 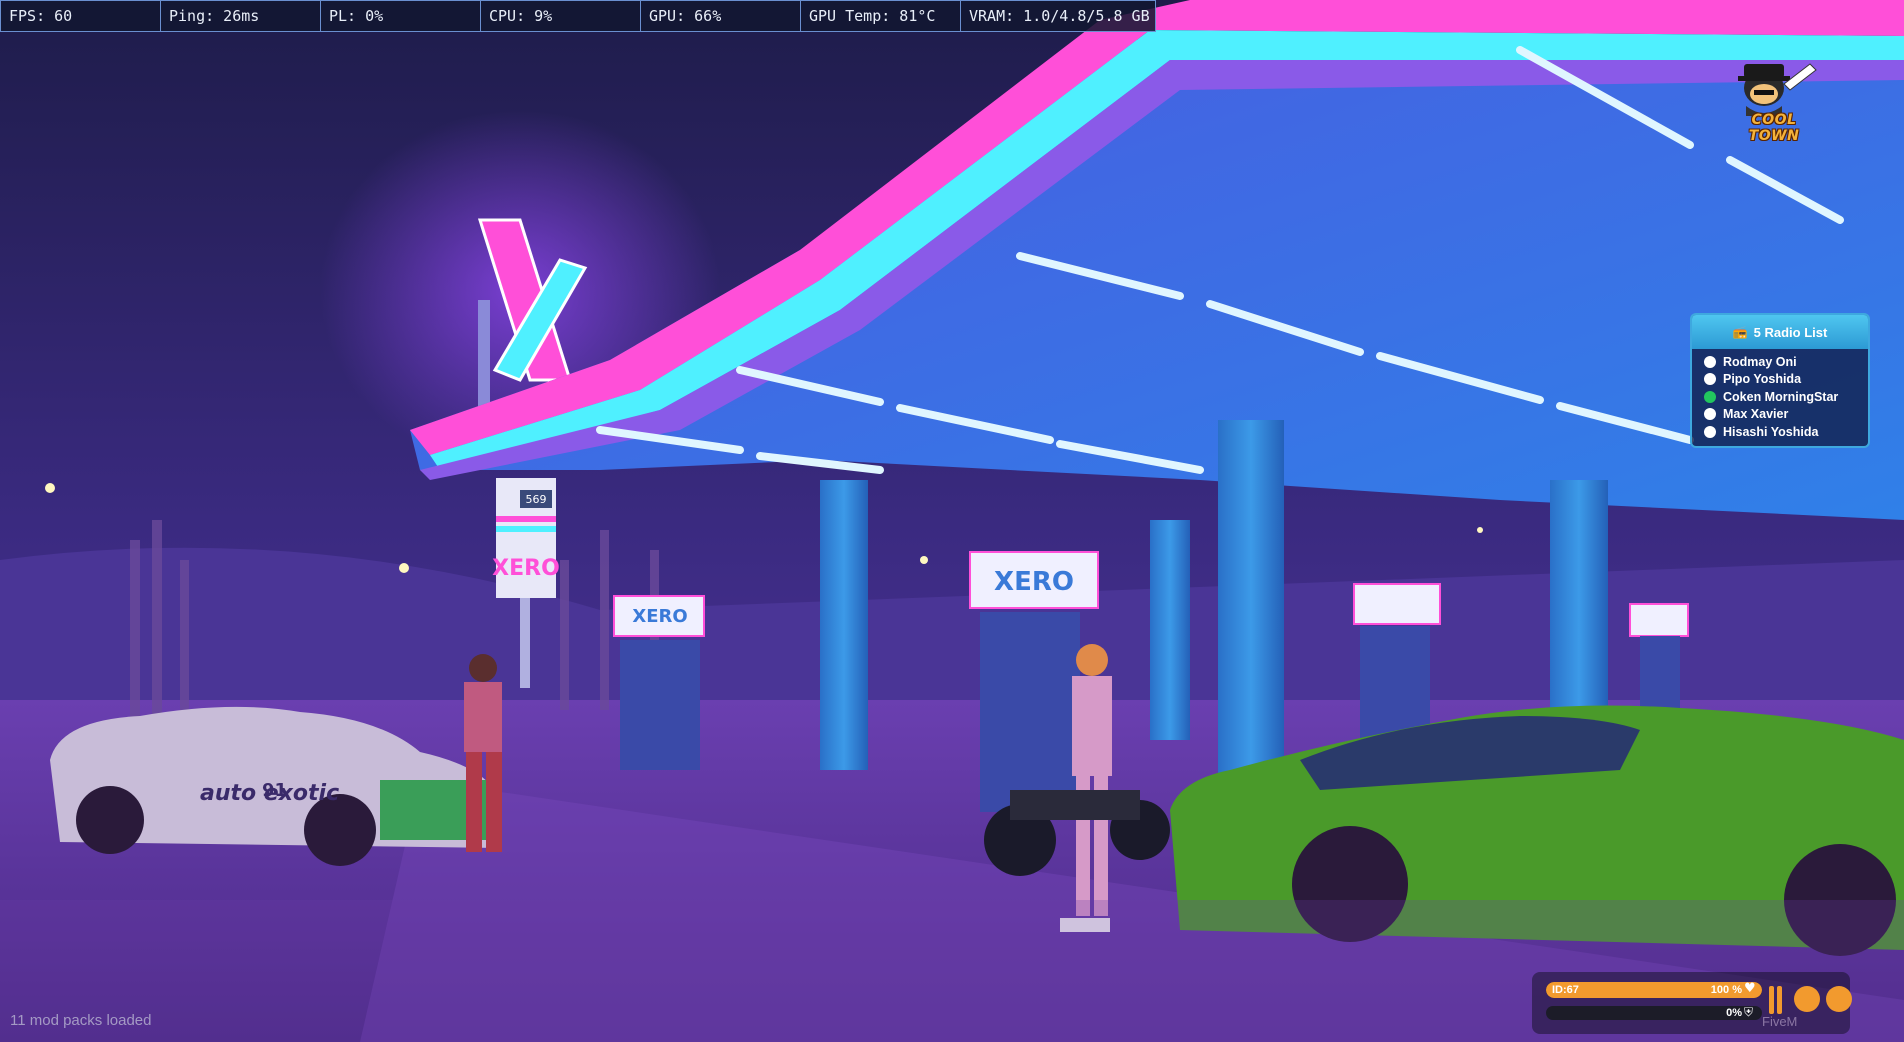 I want to click on pump-sign-text-2: XERO, so click(x=1034, y=582).